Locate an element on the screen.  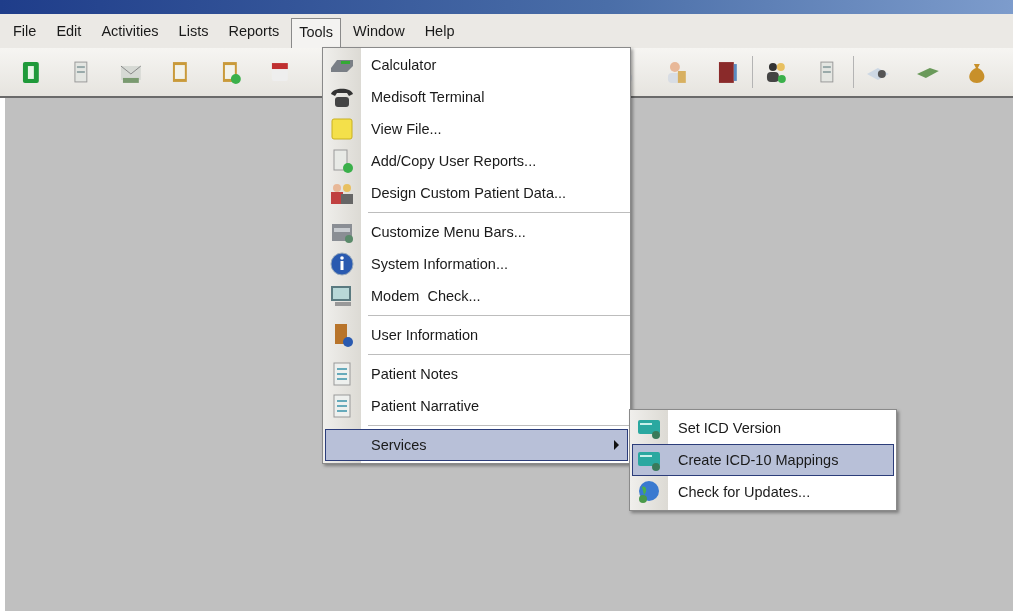
menu-item: File is located at coordinates (25, 31).